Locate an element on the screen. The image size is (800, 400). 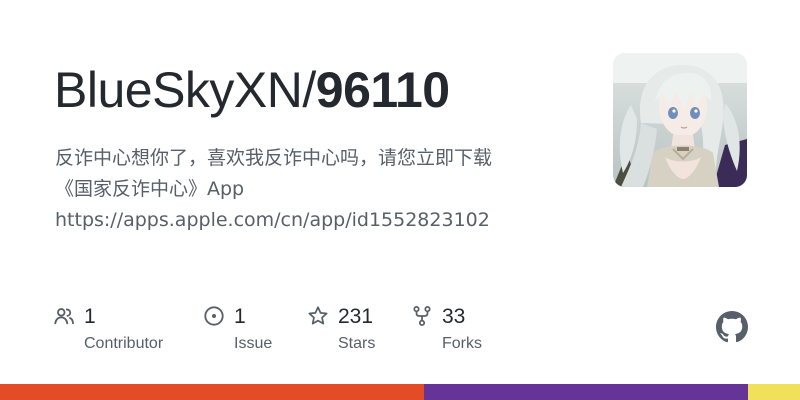
owner-avatar is located at coordinates (680, 120).